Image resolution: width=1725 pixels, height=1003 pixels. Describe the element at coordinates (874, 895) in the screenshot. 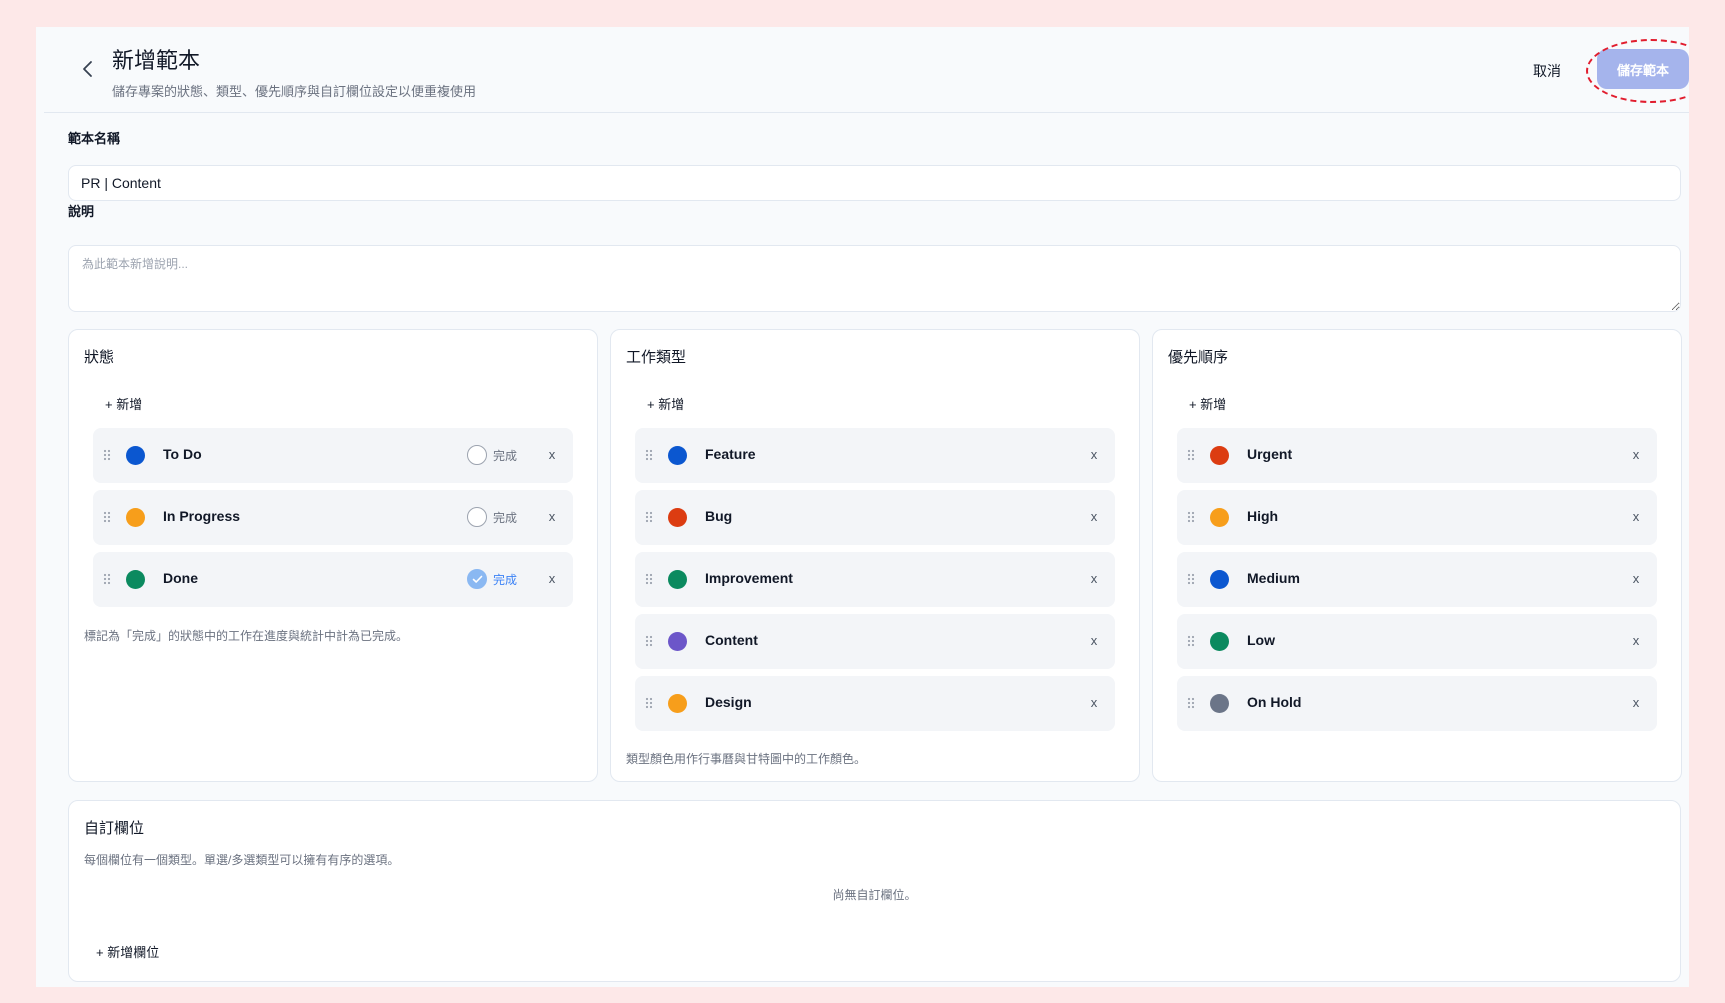

I see `custom-fields-empty-state: 尚無自訂欄位。` at that location.